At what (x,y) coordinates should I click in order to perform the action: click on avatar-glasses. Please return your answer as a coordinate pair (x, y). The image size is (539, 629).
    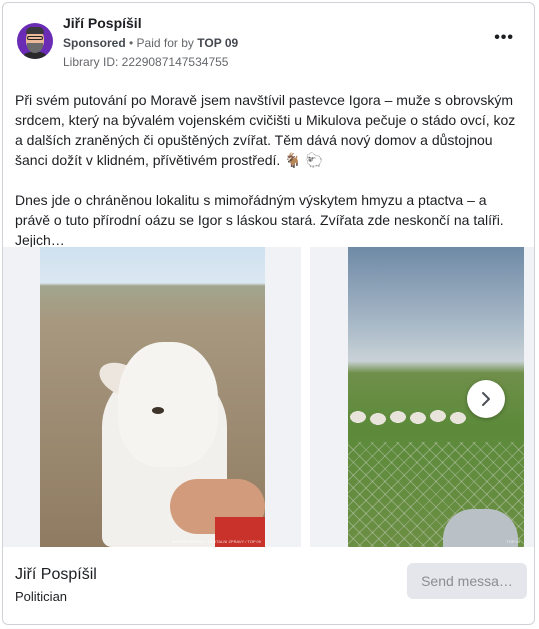
    Looking at the image, I should click on (35, 38).